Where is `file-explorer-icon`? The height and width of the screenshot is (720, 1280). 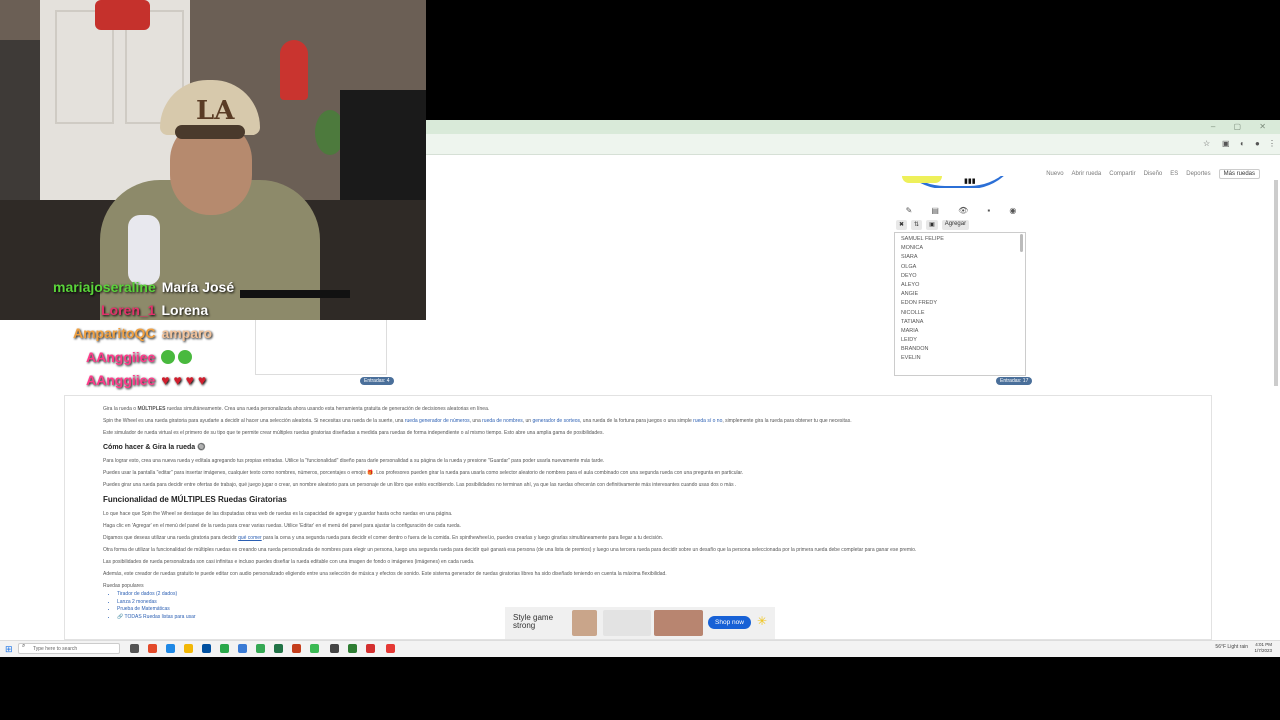 file-explorer-icon is located at coordinates (188, 648).